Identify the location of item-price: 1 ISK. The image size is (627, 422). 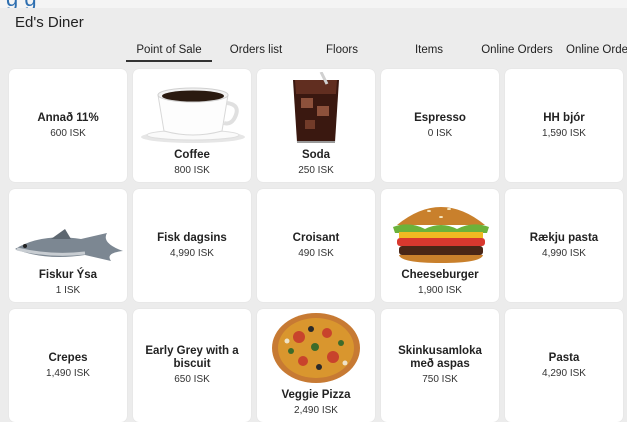
(68, 290).